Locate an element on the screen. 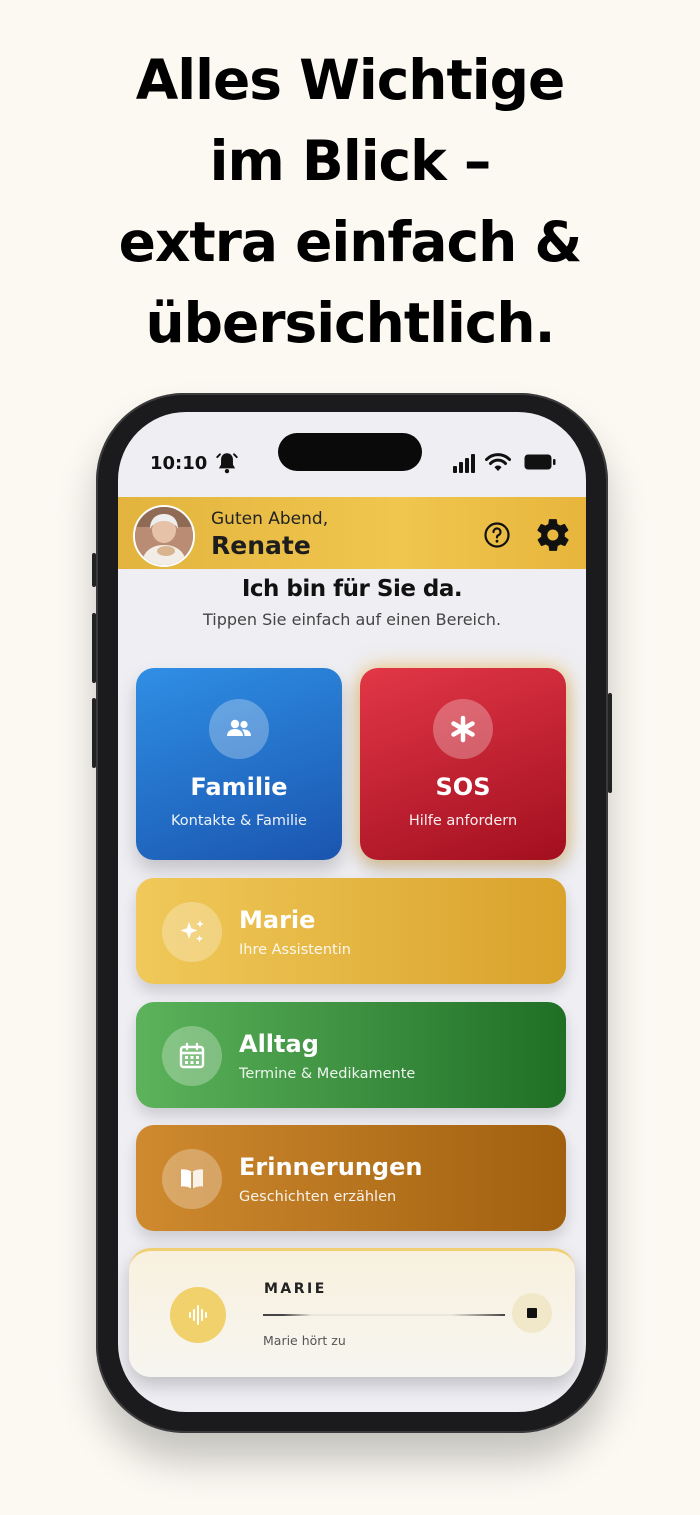 The image size is (700, 1515). headline-line: übersichtlich. is located at coordinates (350, 323).